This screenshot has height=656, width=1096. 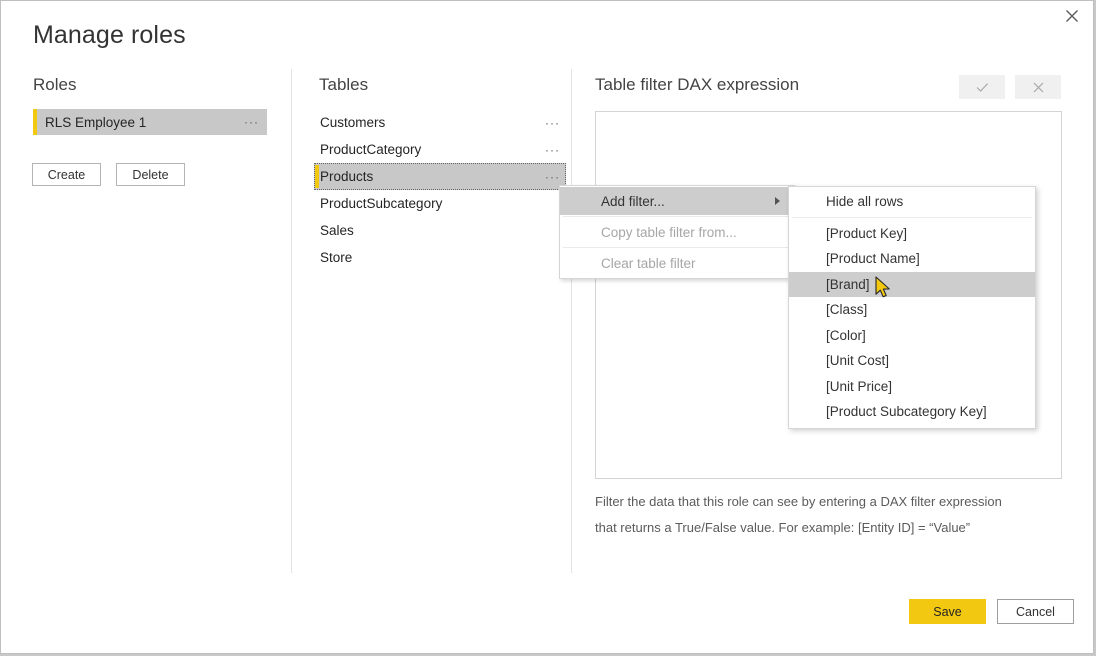 I want to click on table-item-label: Products, so click(x=347, y=176).